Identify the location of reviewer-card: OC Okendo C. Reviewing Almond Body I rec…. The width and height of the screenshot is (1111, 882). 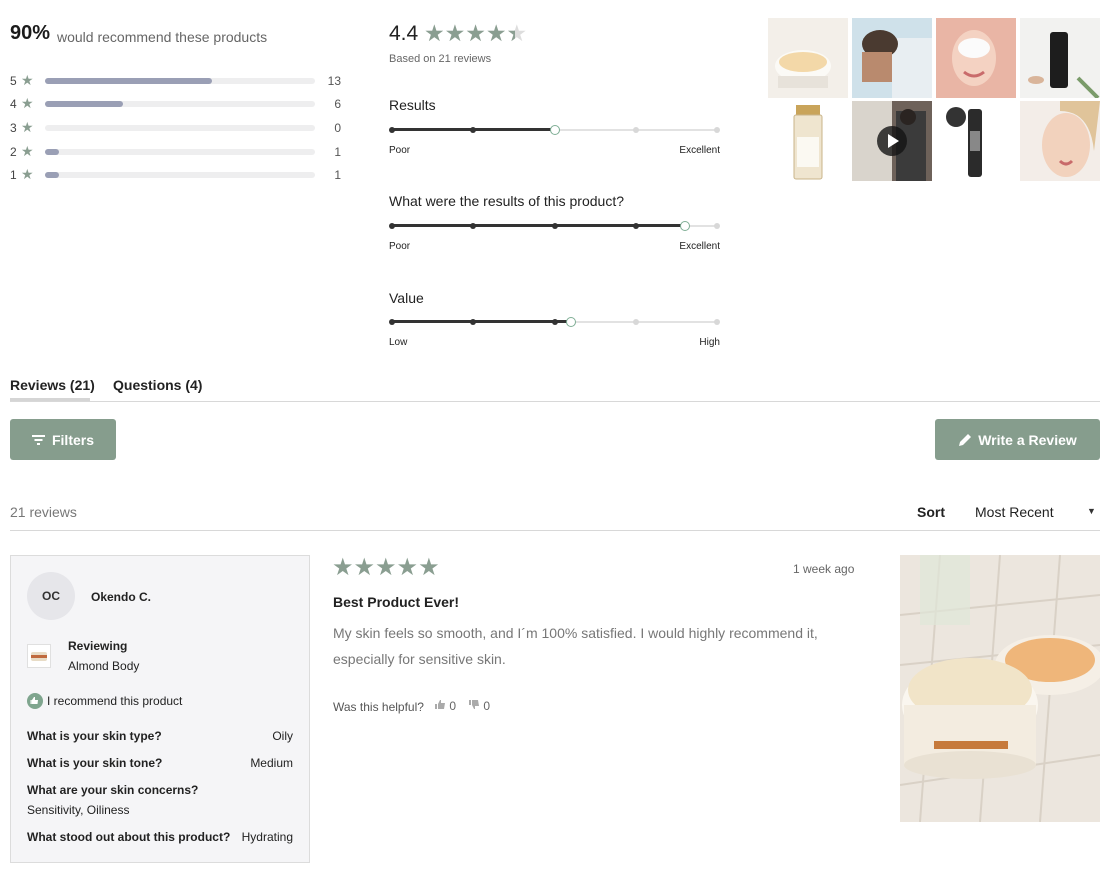
(160, 709).